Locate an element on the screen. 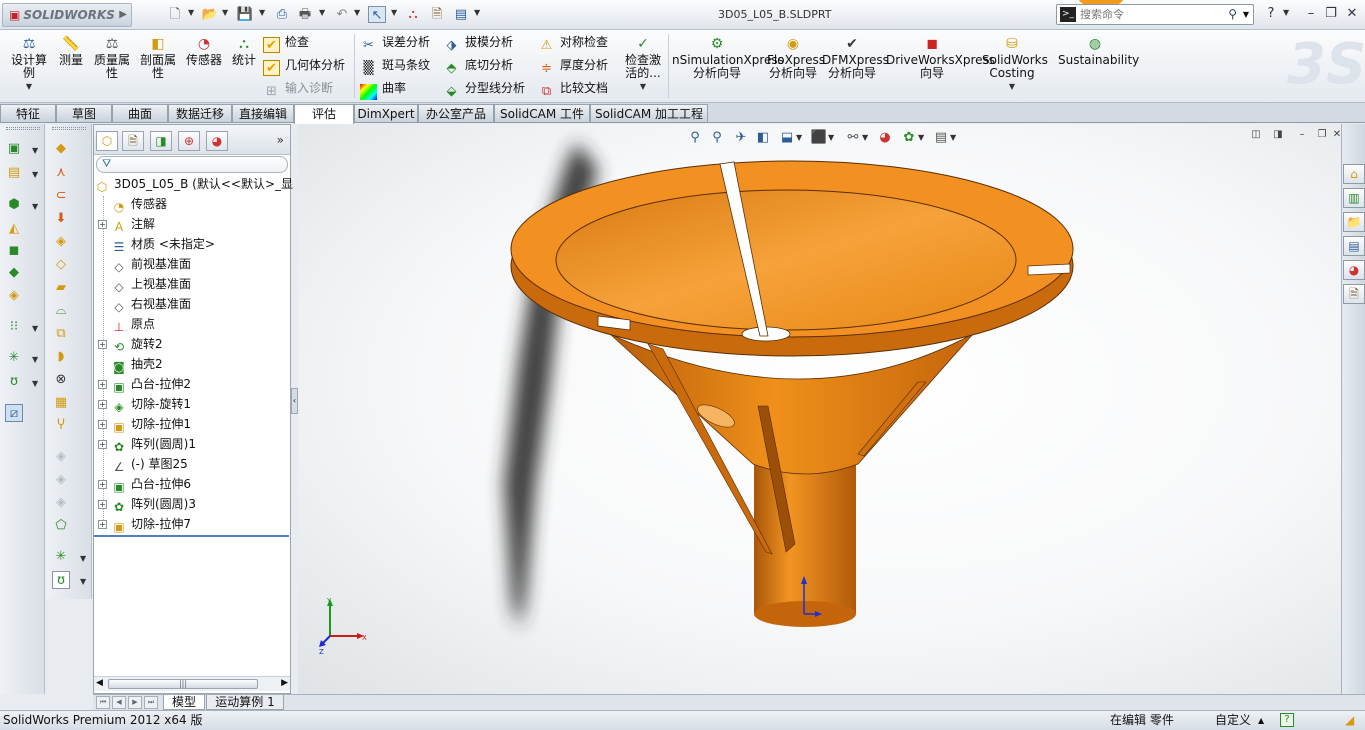 The width and height of the screenshot is (1365, 730). tab-model: 模型 is located at coordinates (184, 702).